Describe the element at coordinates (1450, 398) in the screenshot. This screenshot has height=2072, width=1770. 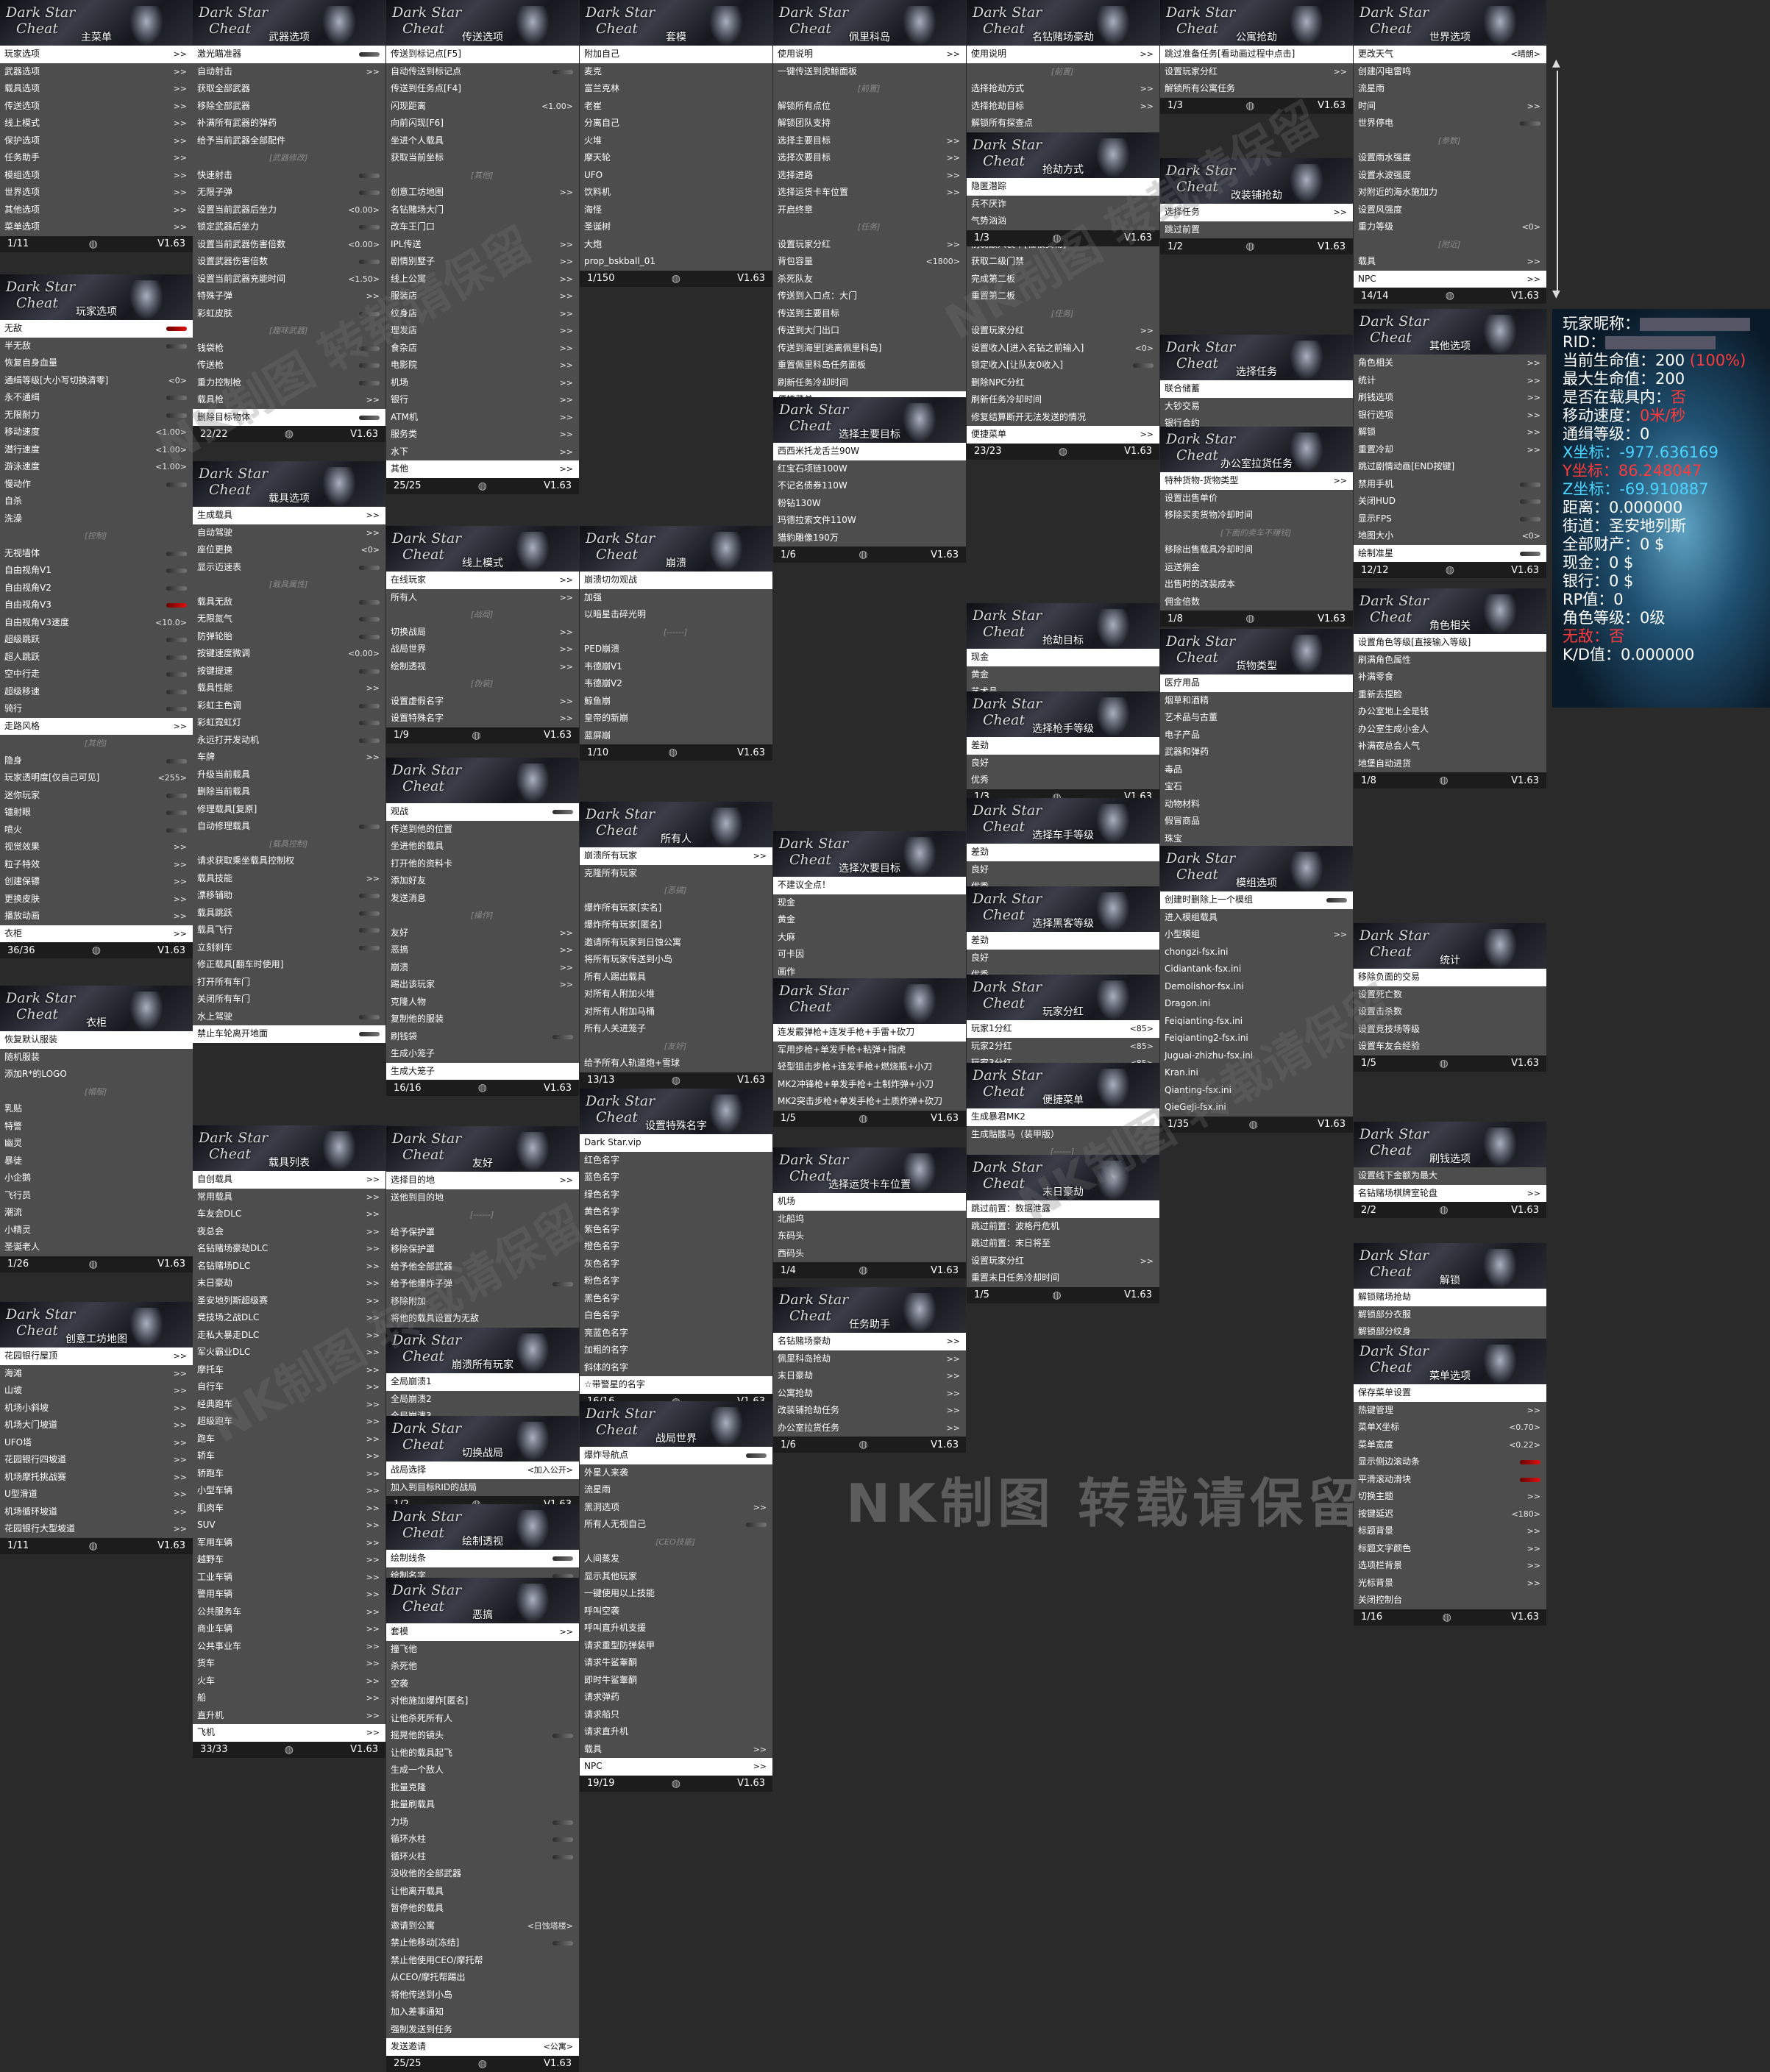
I see `menu-item: 刷钱选项 >>` at that location.